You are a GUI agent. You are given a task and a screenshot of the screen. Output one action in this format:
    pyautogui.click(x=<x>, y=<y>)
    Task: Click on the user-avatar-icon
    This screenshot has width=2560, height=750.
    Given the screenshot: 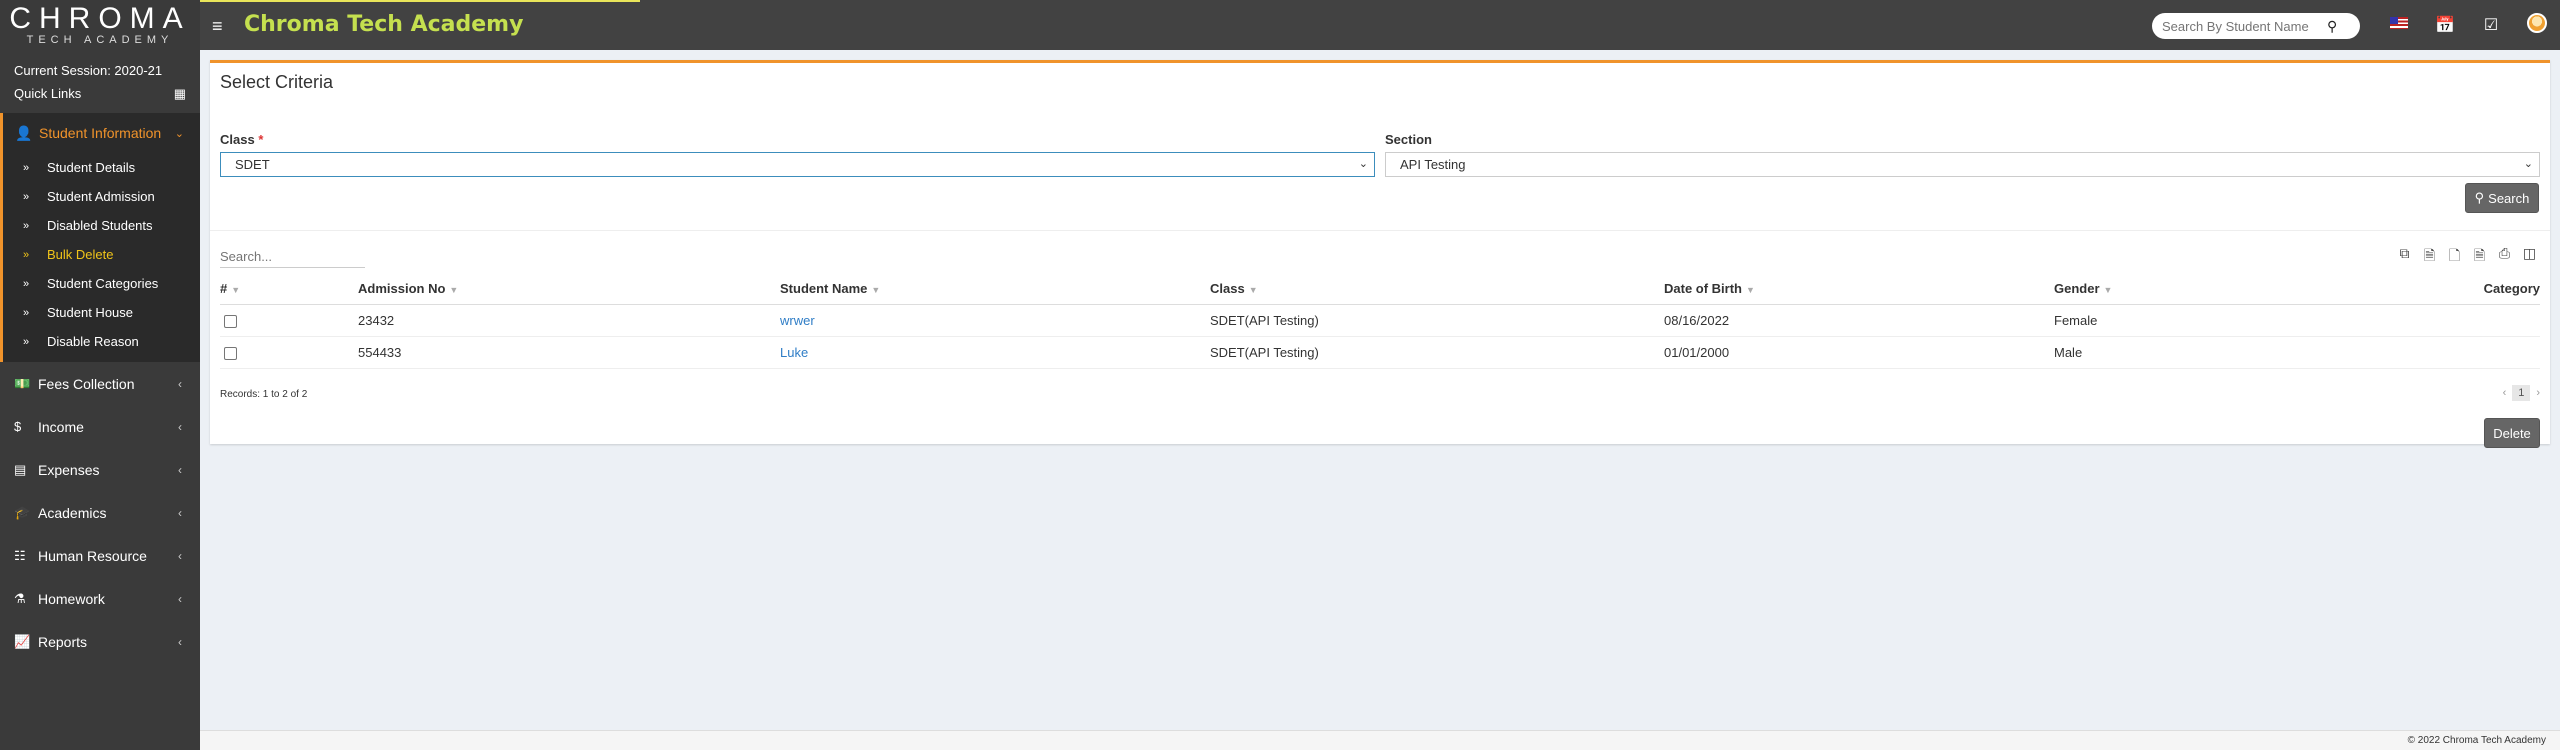 What is the action you would take?
    pyautogui.click(x=2537, y=25)
    